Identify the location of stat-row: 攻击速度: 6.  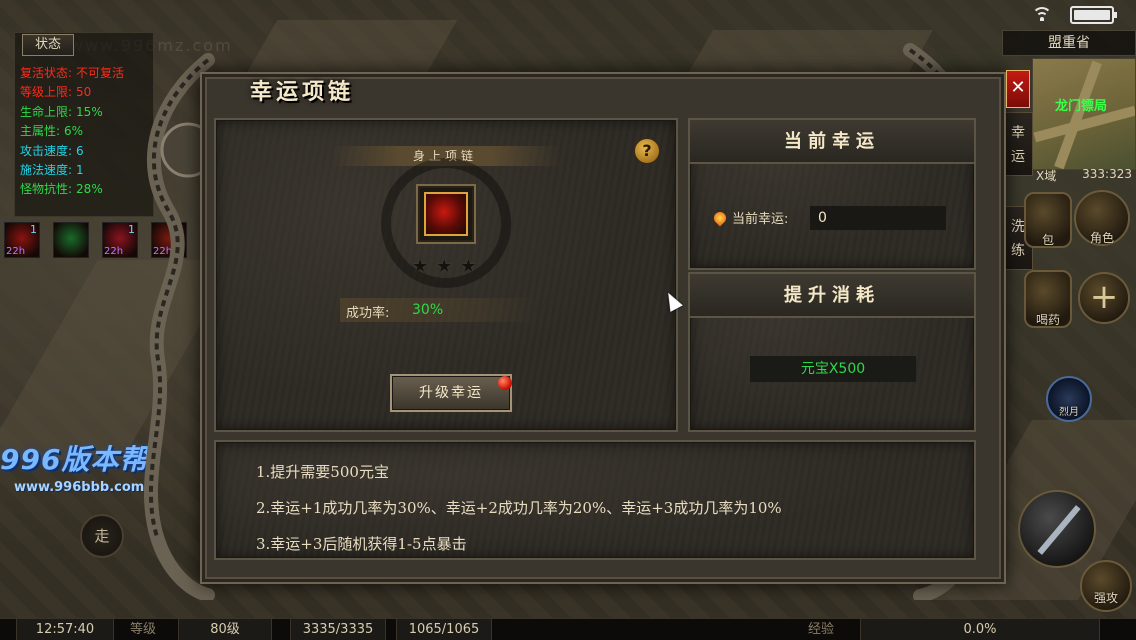
(72, 151).